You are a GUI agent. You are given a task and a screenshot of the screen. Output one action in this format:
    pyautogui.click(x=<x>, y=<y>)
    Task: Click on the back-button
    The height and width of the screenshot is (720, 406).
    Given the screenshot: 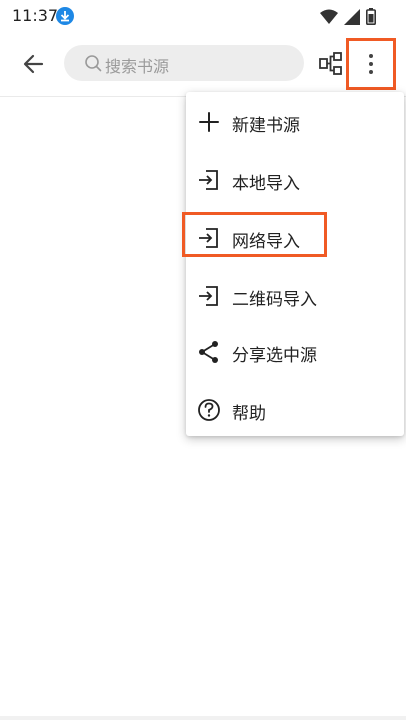 What is the action you would take?
    pyautogui.click(x=34, y=64)
    